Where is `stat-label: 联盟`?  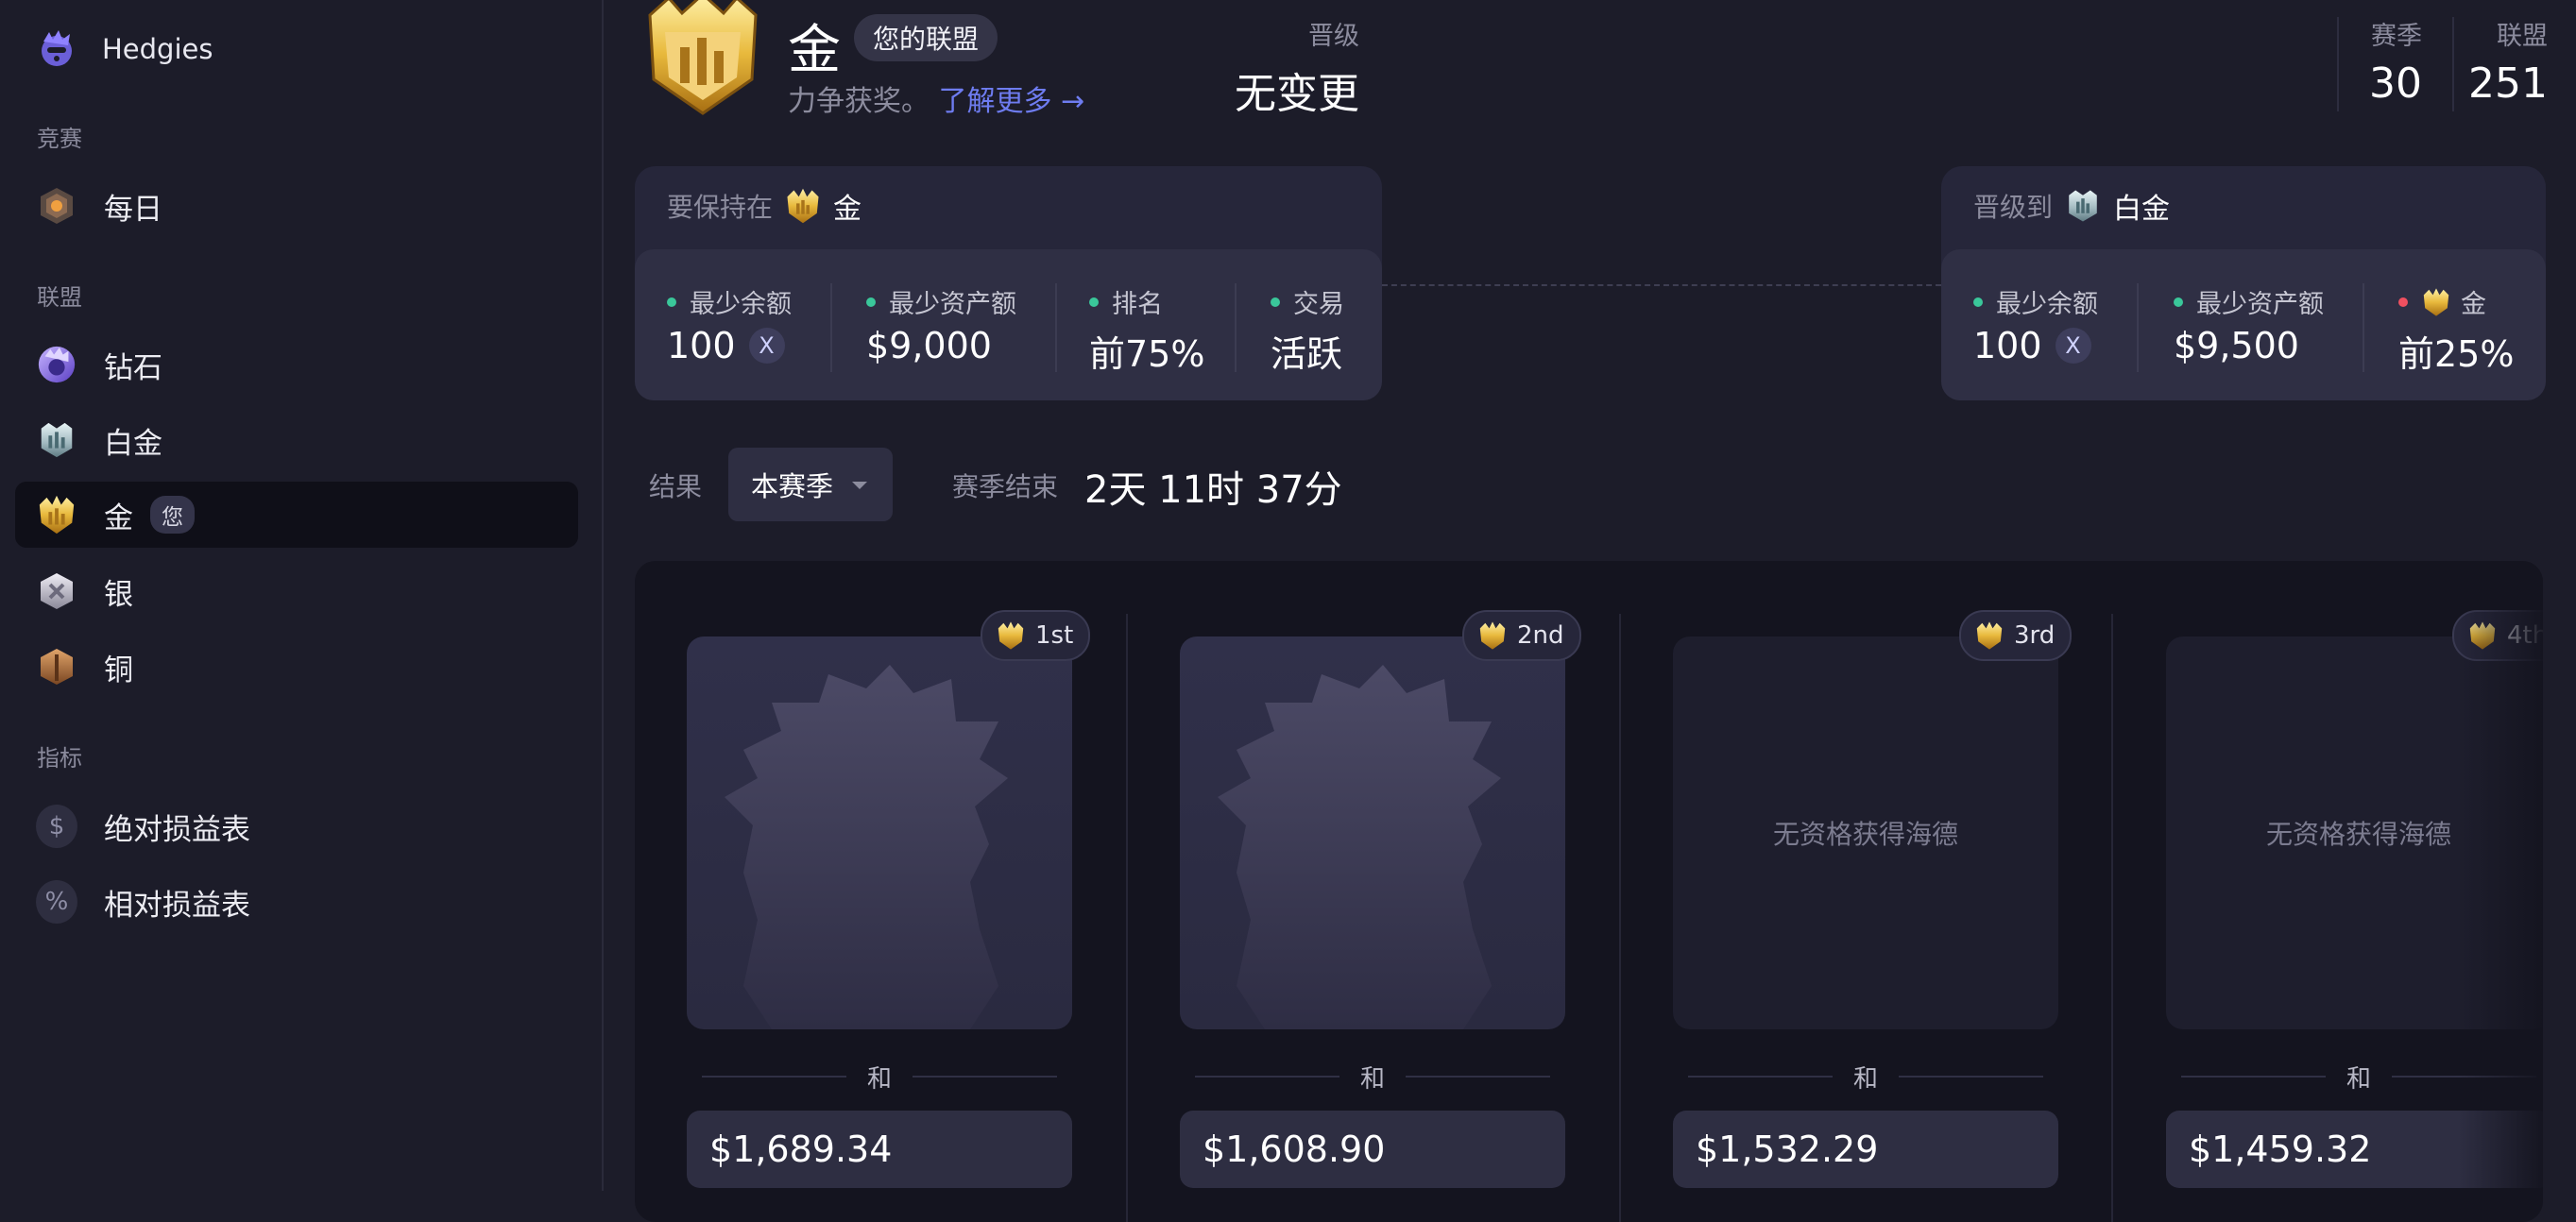
stat-label: 联盟 is located at coordinates (2523, 36).